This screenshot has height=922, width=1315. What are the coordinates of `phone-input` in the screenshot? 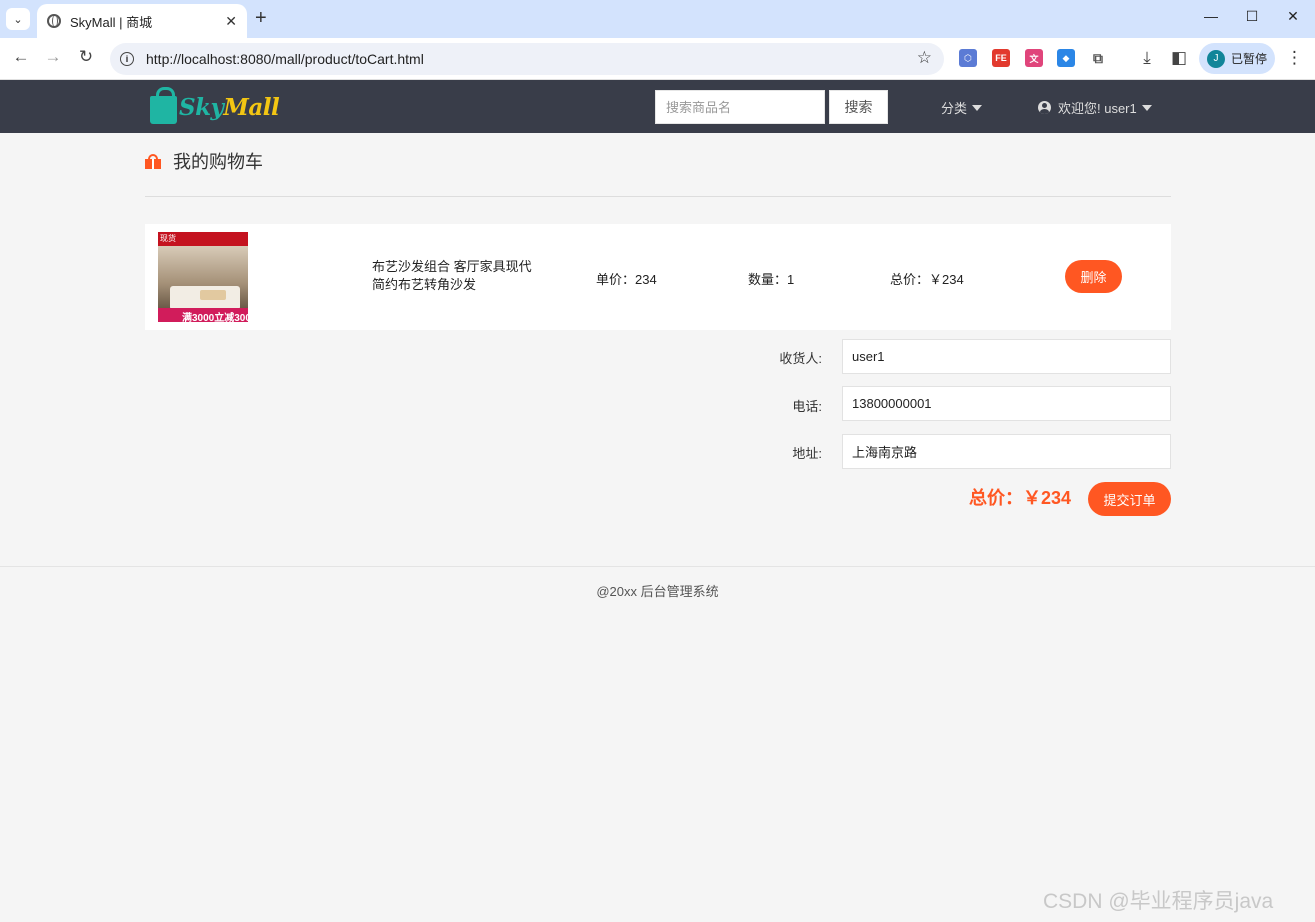 It's located at (1006, 403).